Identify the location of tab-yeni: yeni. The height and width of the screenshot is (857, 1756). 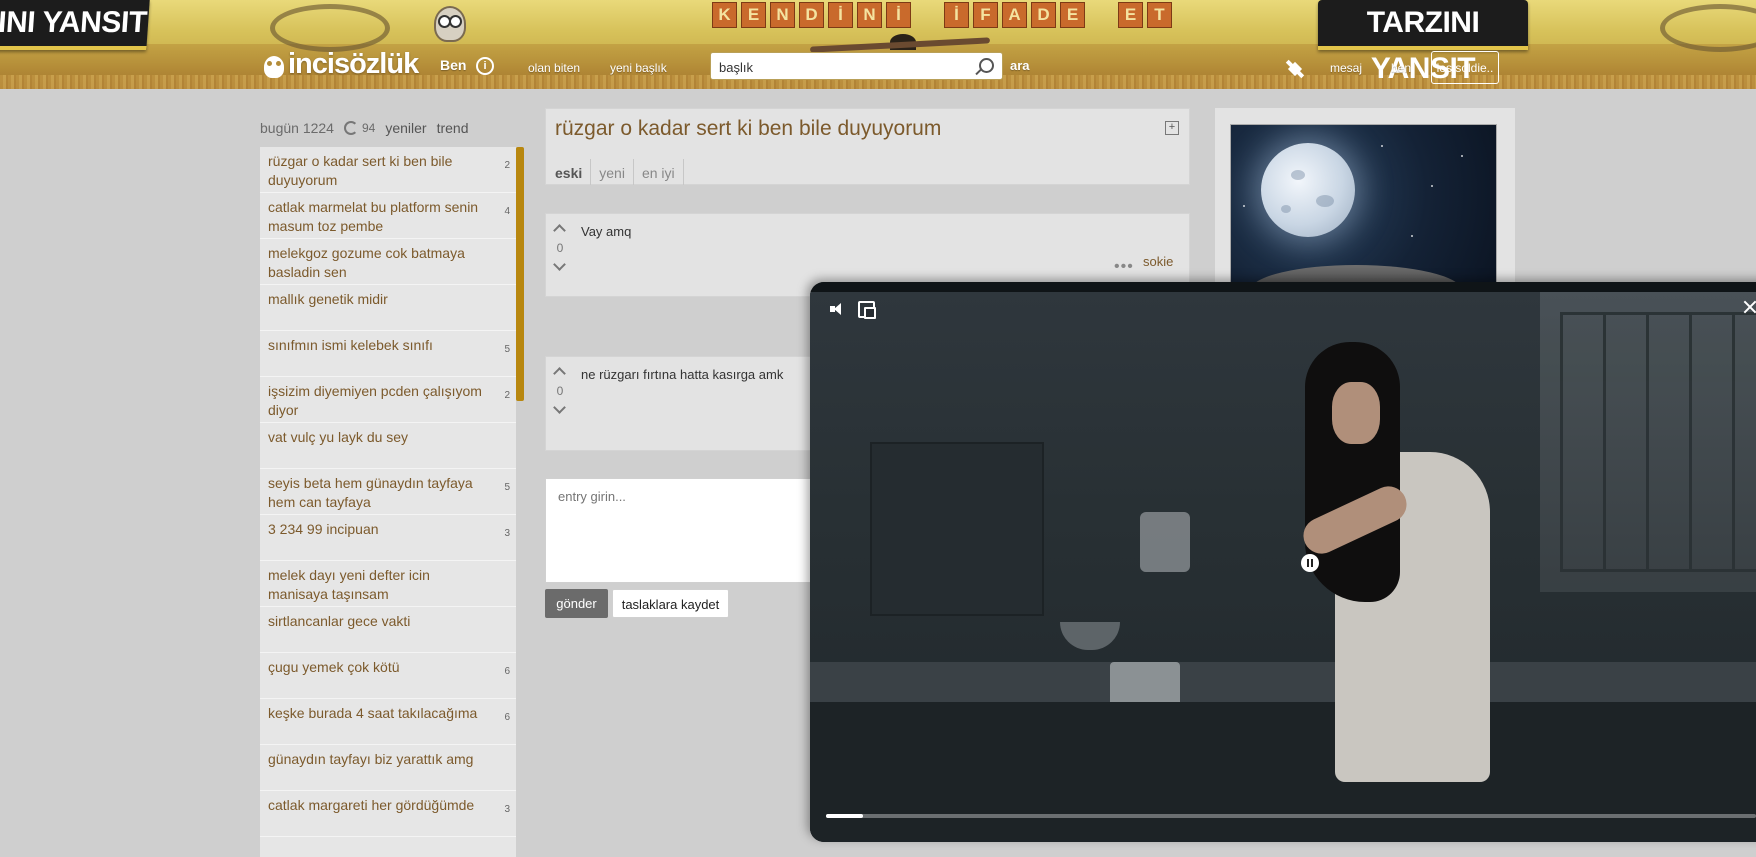
(616, 172).